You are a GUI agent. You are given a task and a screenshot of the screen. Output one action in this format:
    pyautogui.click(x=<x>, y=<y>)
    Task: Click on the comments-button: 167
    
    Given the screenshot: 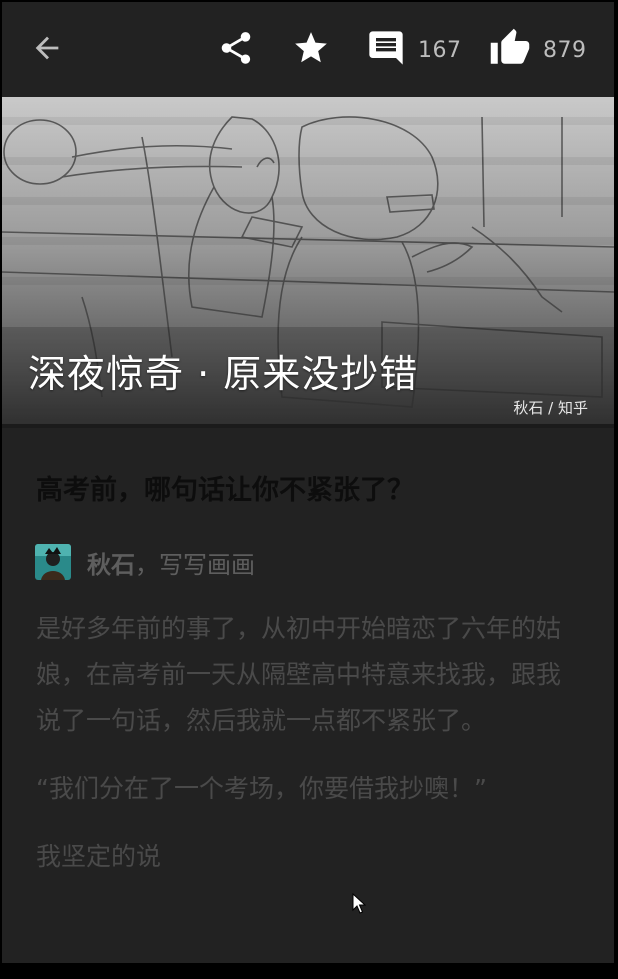 What is the action you would take?
    pyautogui.click(x=421, y=50)
    